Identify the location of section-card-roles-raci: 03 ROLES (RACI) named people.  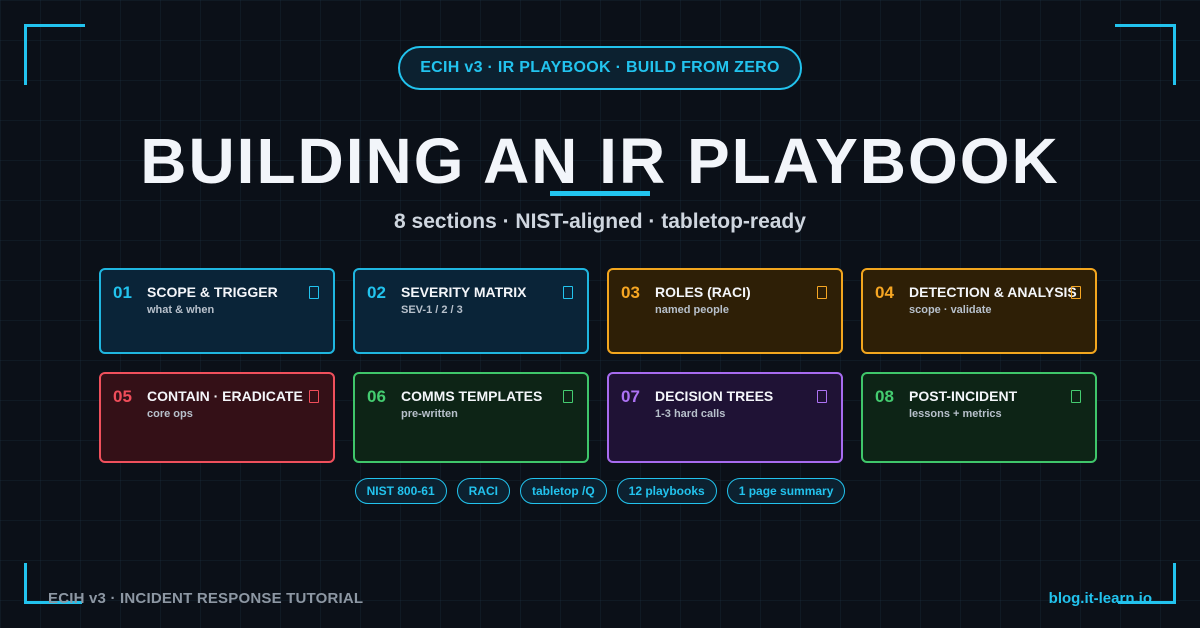
(725, 311).